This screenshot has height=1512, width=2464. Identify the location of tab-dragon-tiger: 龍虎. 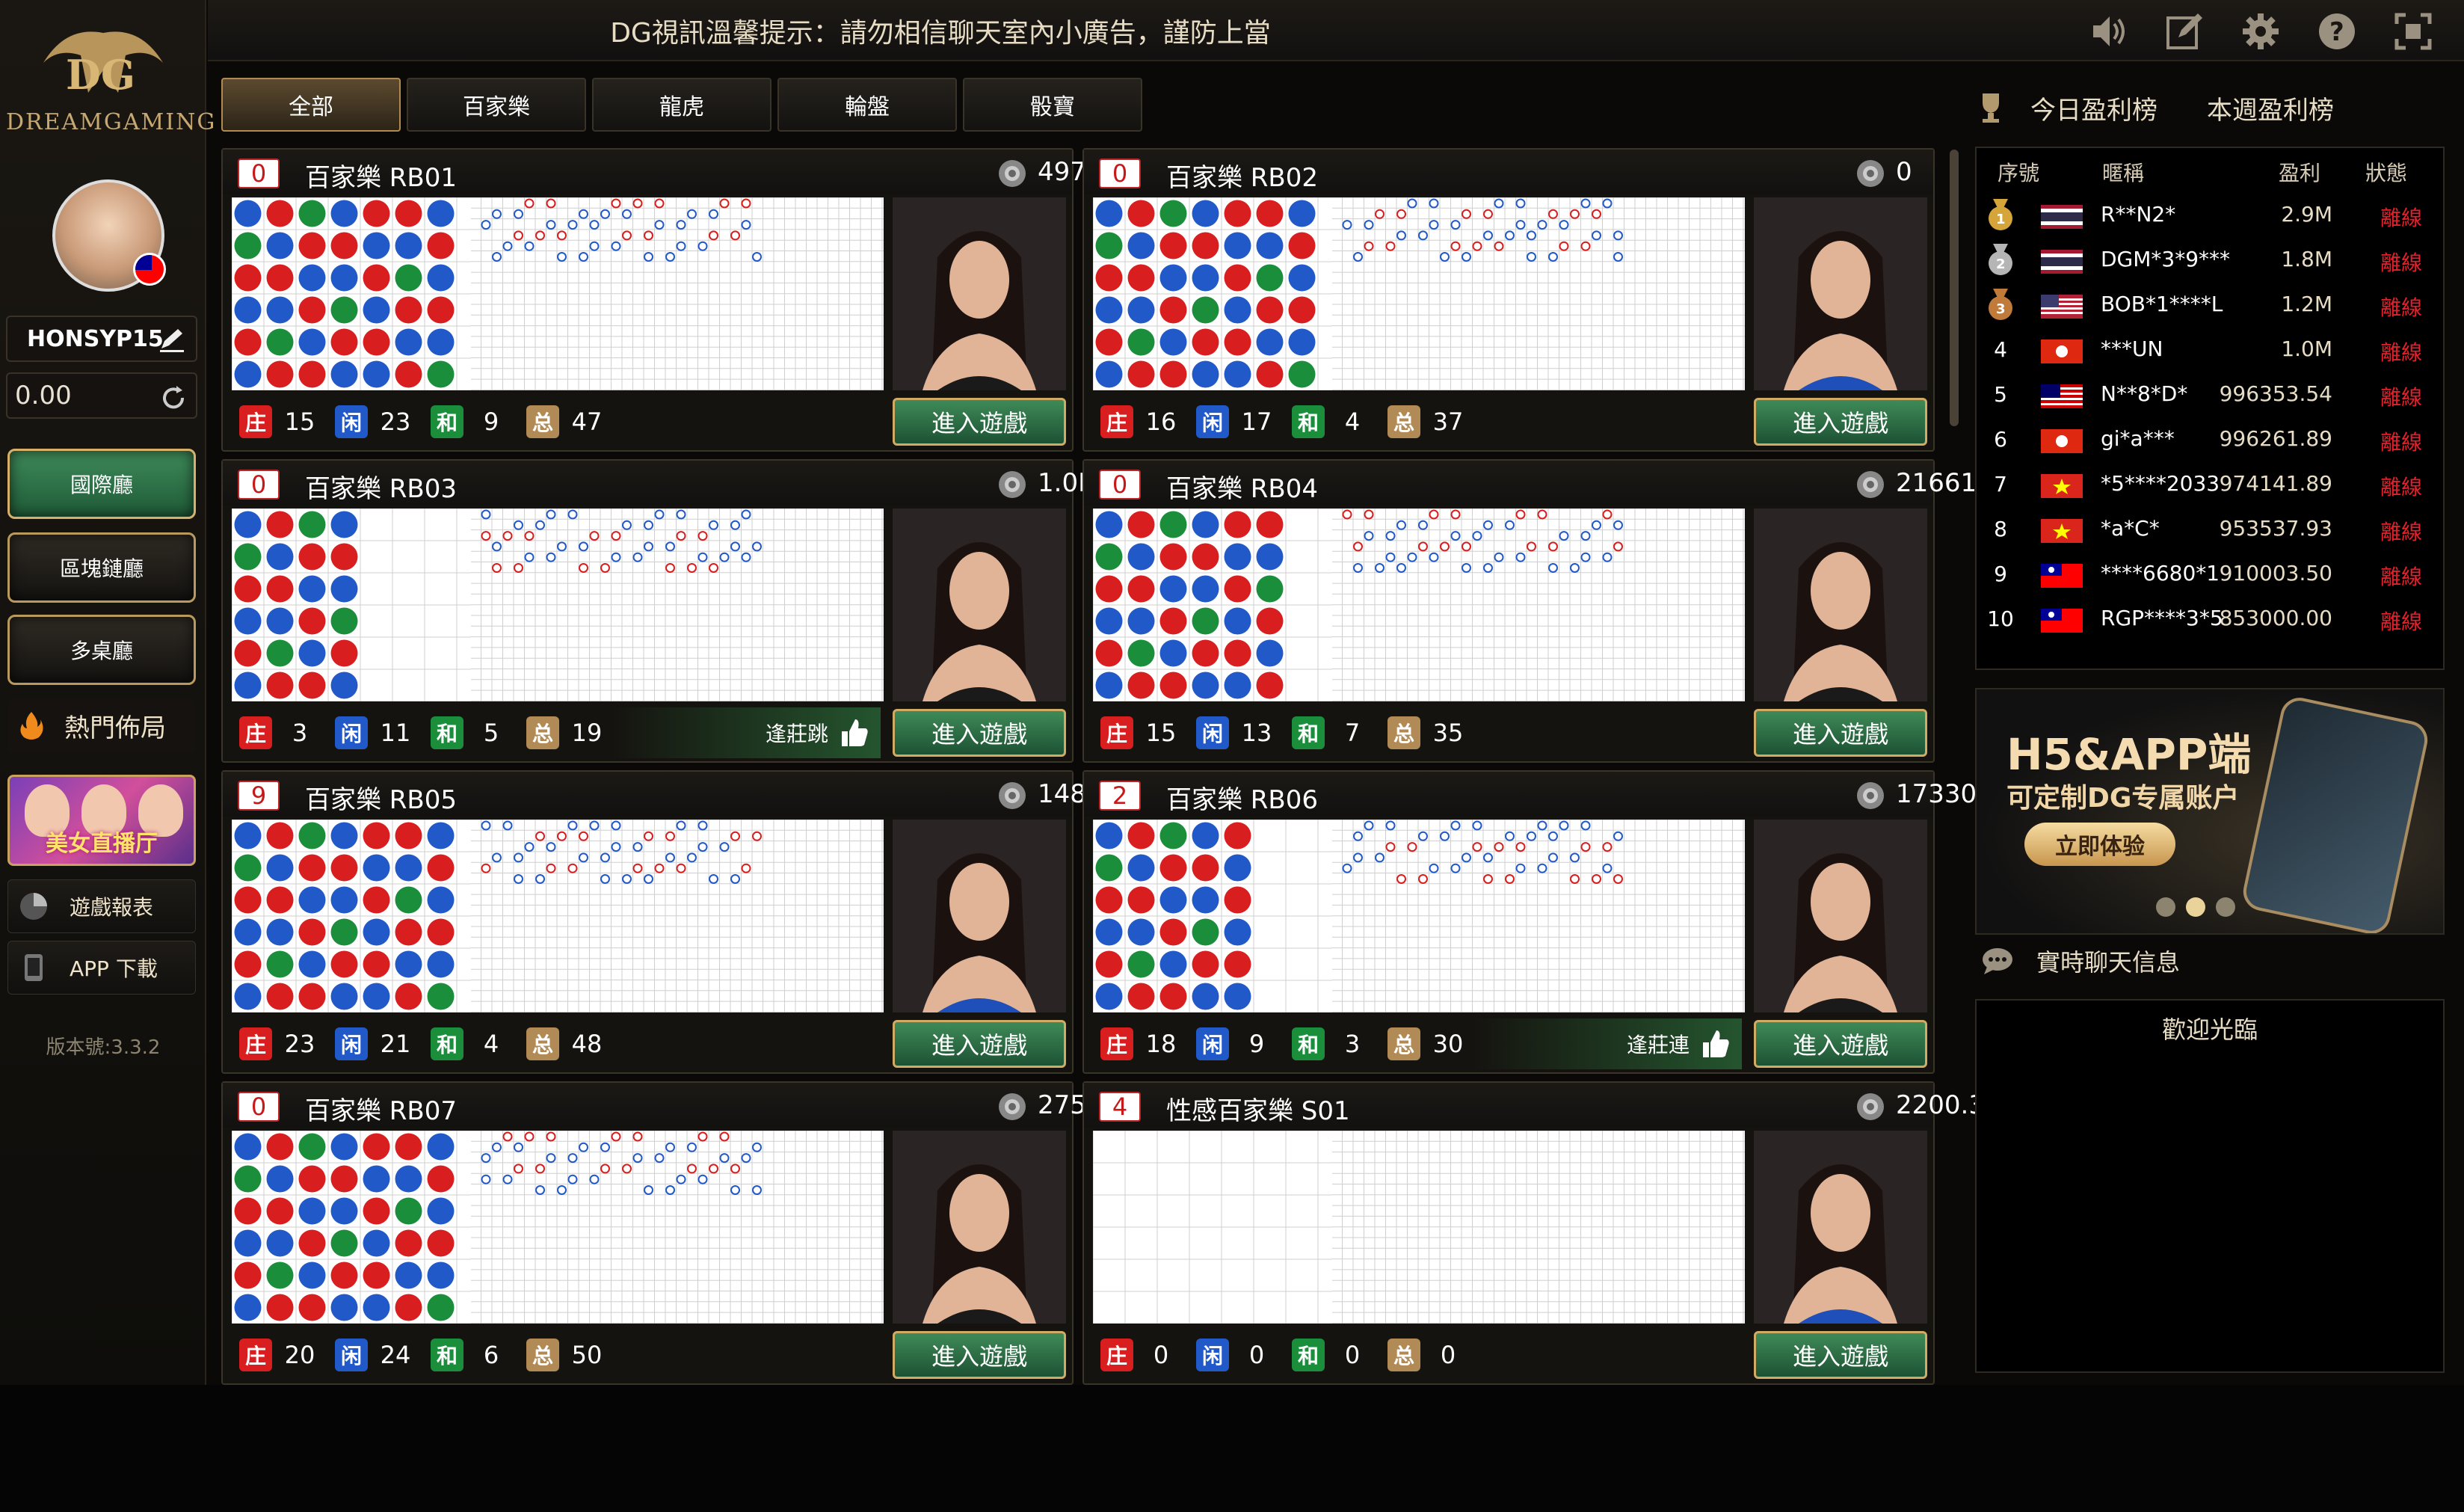
(681, 105).